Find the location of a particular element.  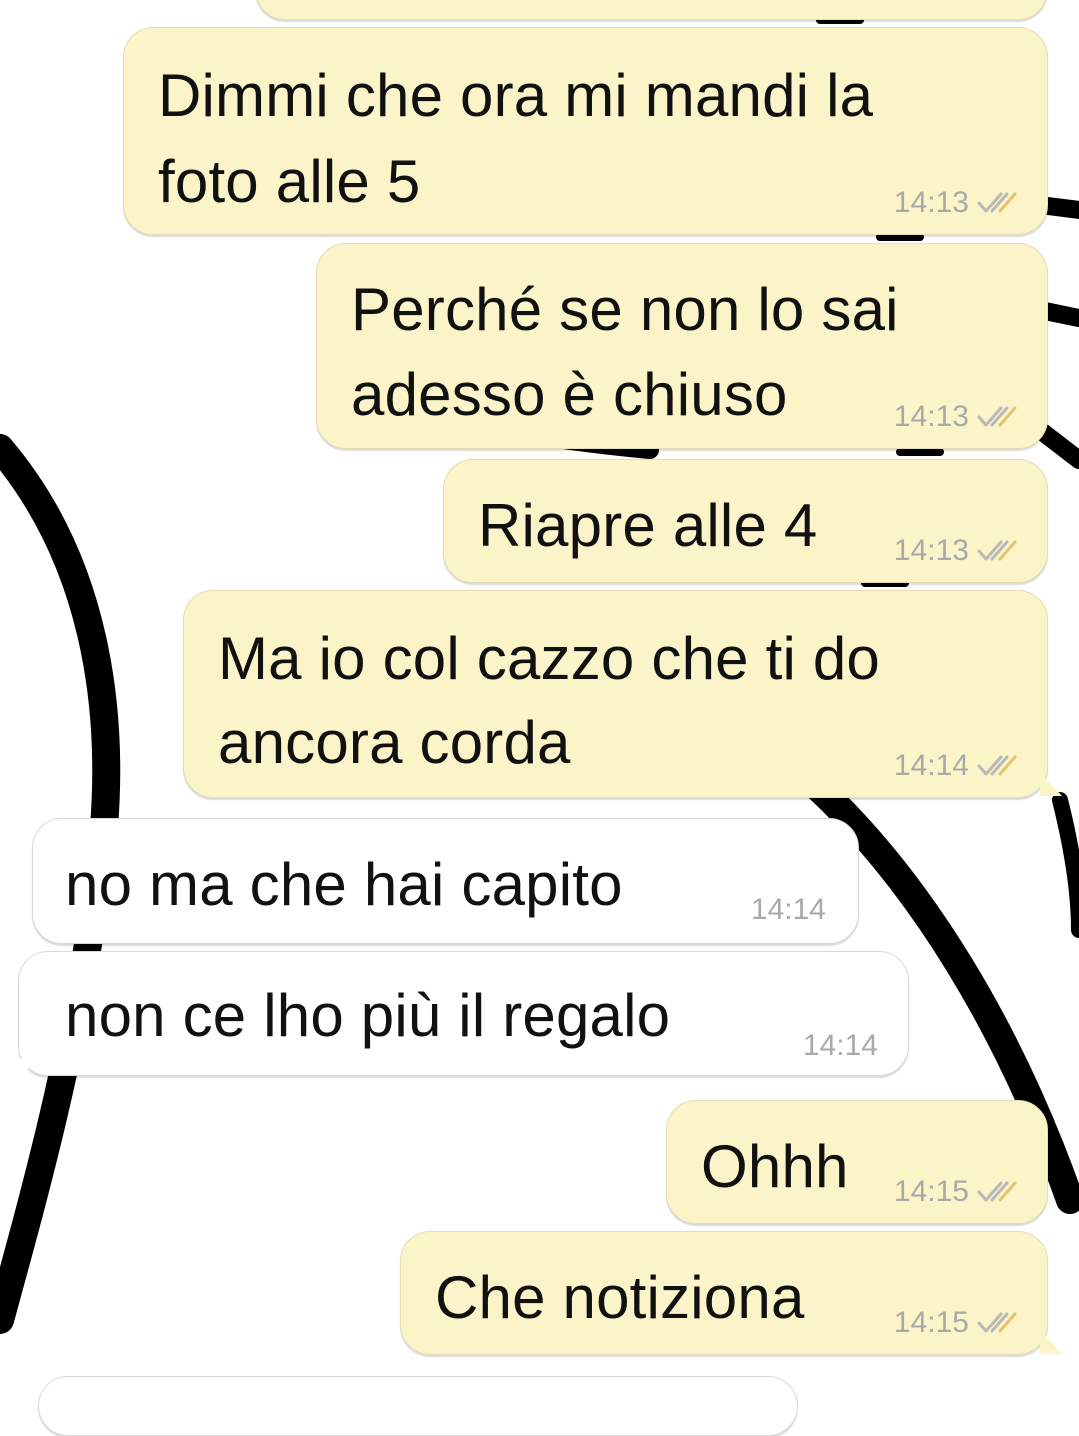

message-4-meta: 14:14 is located at coordinates (956, 766).